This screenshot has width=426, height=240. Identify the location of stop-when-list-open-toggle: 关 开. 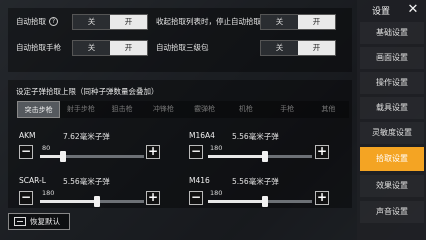
(298, 22).